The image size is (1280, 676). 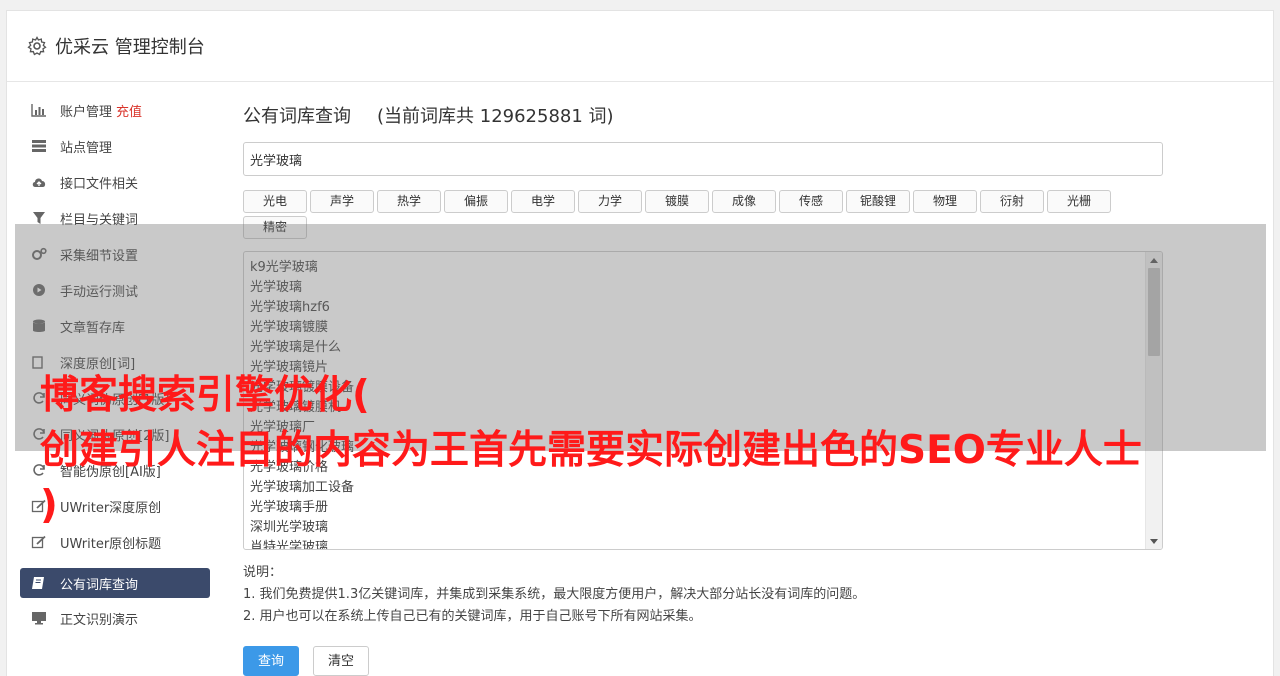 I want to click on edit-icon, so click(x=39, y=542).